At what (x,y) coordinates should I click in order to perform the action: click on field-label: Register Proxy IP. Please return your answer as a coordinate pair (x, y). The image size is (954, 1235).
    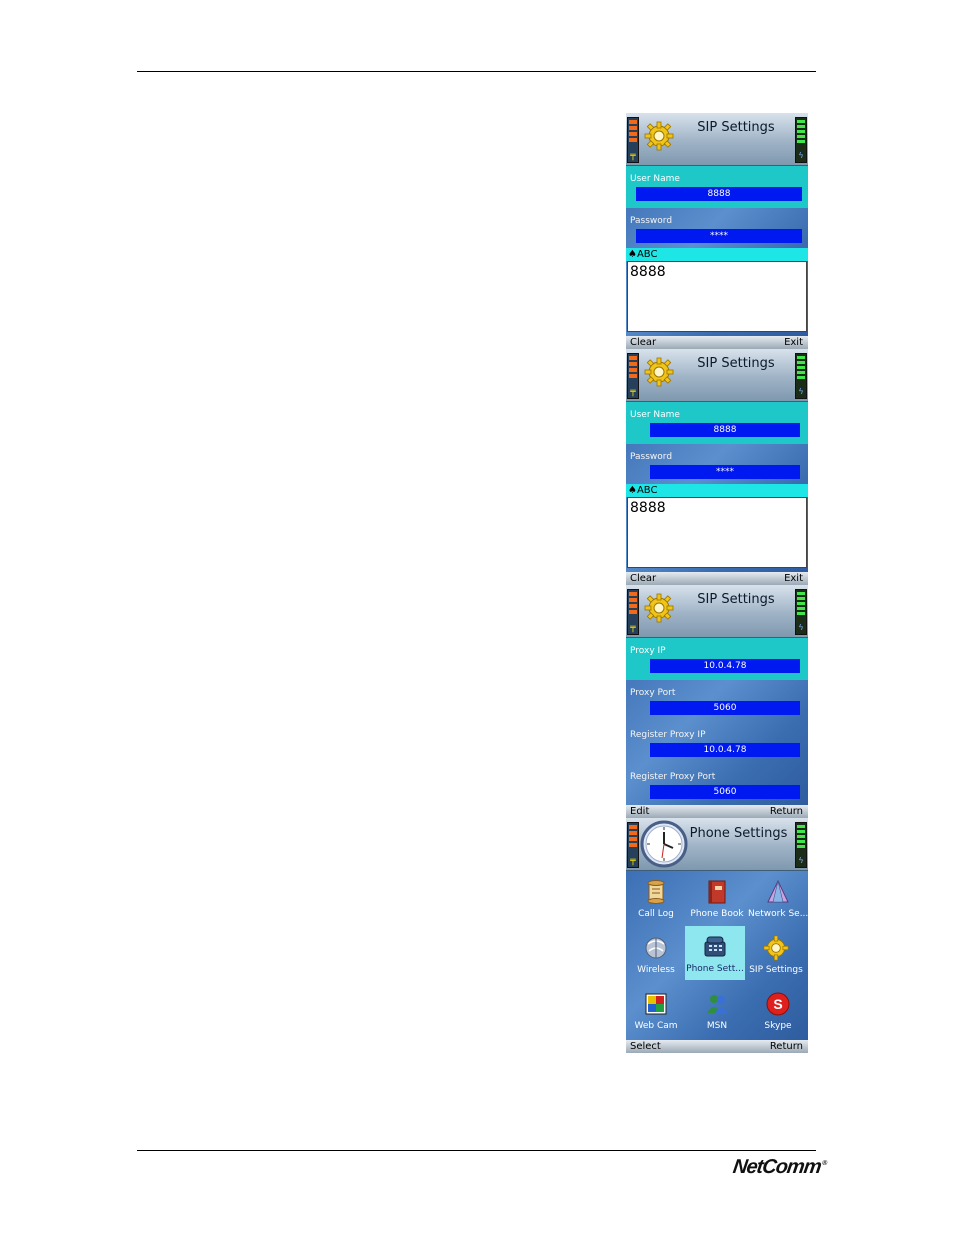
    Looking at the image, I should click on (668, 735).